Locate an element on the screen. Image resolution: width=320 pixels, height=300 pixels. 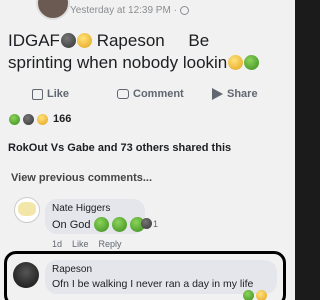
commenter-name: Rapeson is located at coordinates (72, 269).